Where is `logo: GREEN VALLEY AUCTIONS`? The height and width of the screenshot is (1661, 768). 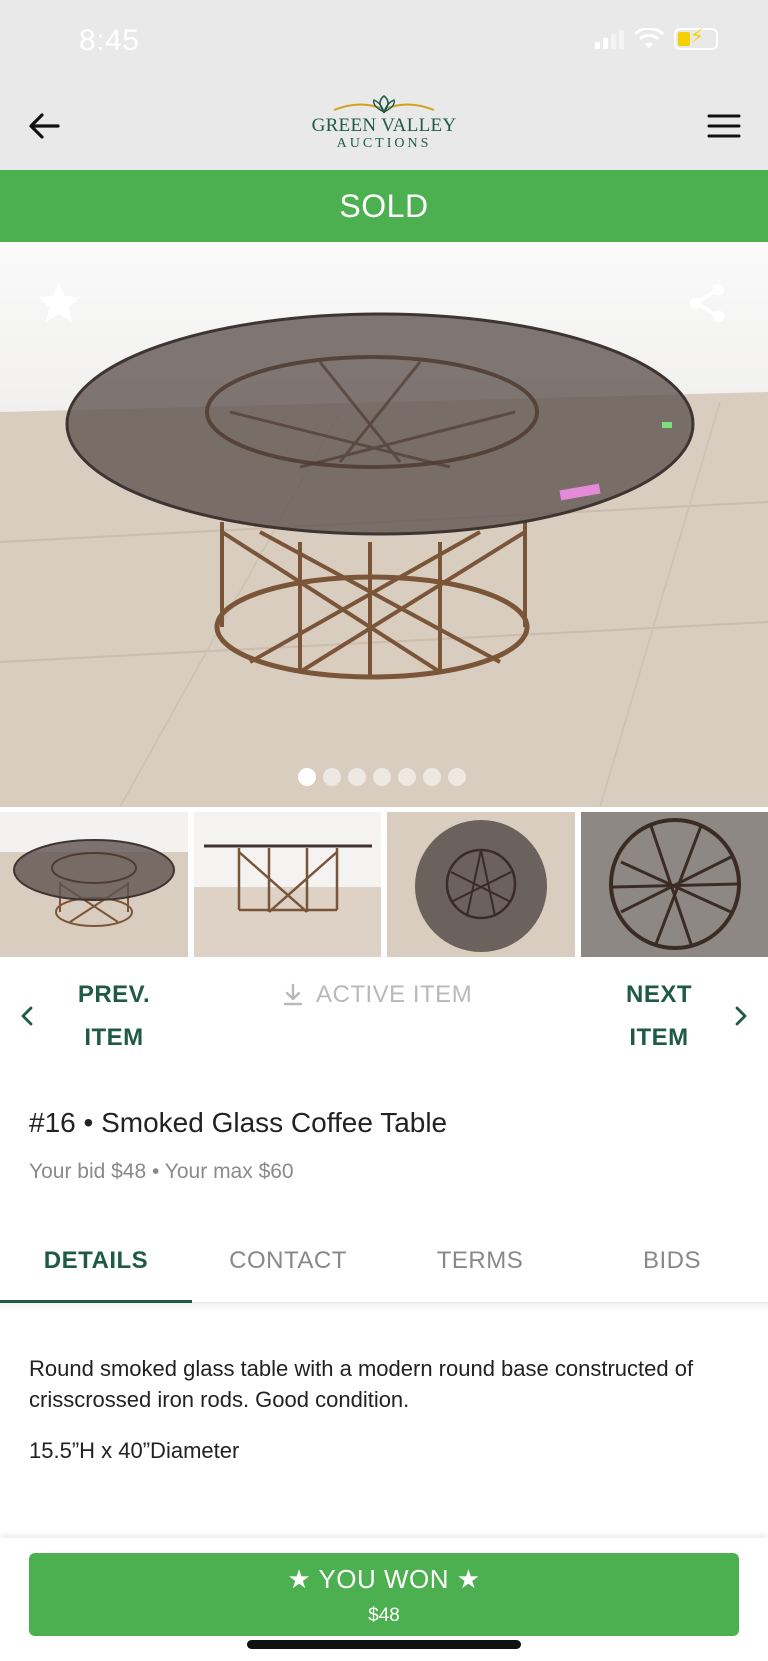
logo: GREEN VALLEY AUCTIONS is located at coordinates (384, 127).